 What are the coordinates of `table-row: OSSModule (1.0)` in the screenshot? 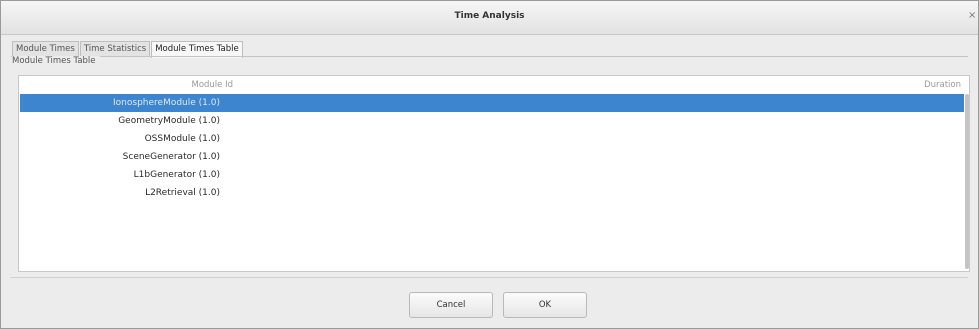 It's located at (492, 139).